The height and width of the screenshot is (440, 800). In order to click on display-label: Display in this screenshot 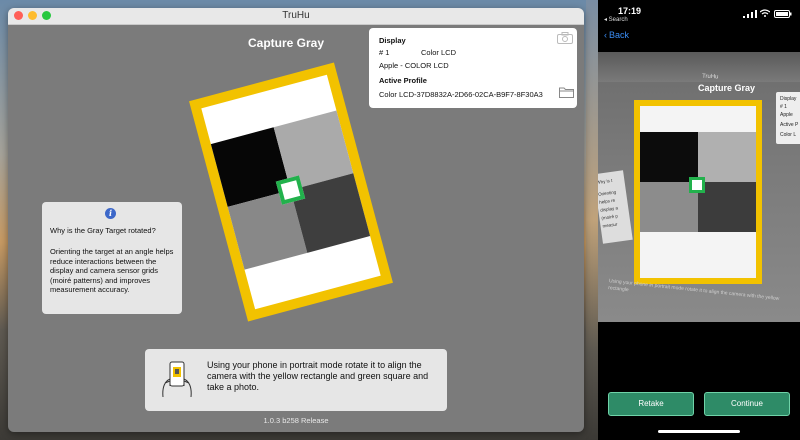, I will do `click(392, 40)`.